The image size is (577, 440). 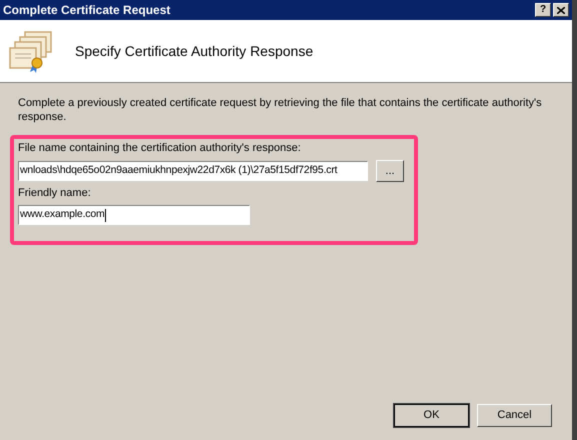 I want to click on header-title: Specify Certificate Authority Response, so click(x=194, y=51).